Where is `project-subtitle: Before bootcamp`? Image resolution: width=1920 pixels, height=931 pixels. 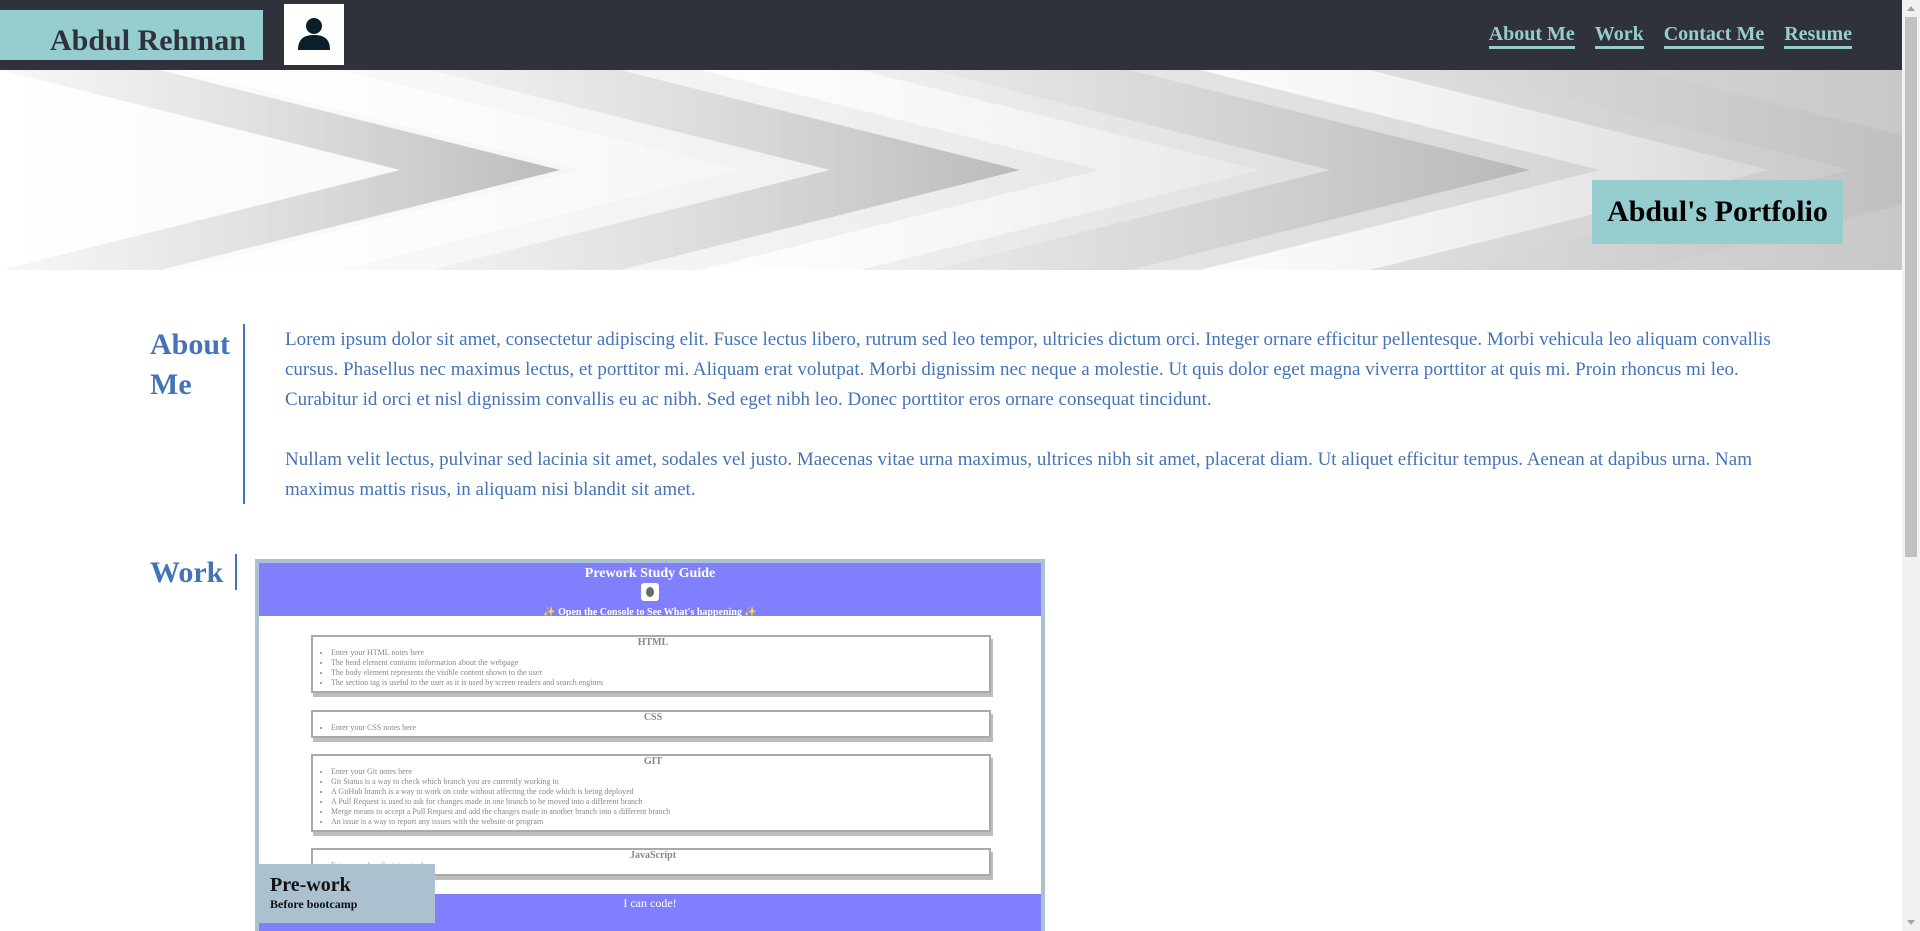
project-subtitle: Before bootcamp is located at coordinates (314, 904).